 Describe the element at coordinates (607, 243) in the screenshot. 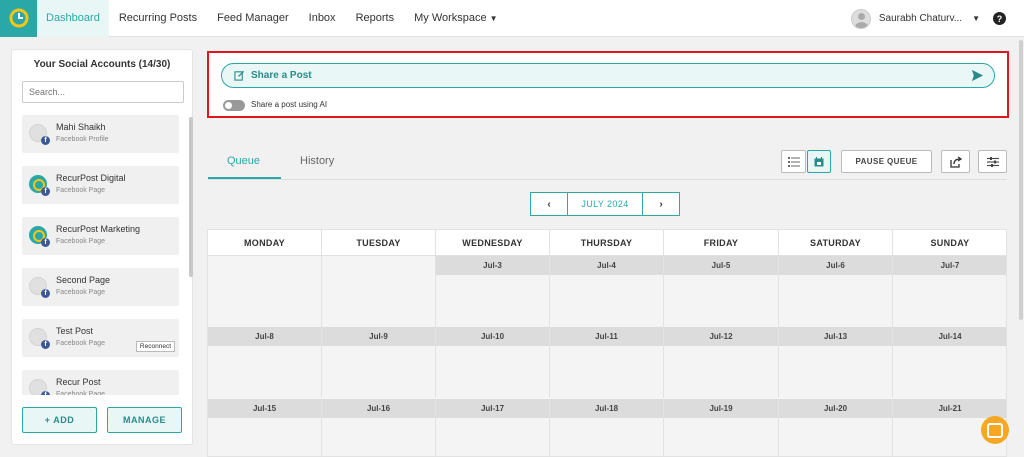

I see `day-header-thursday: THURSDAY` at that location.